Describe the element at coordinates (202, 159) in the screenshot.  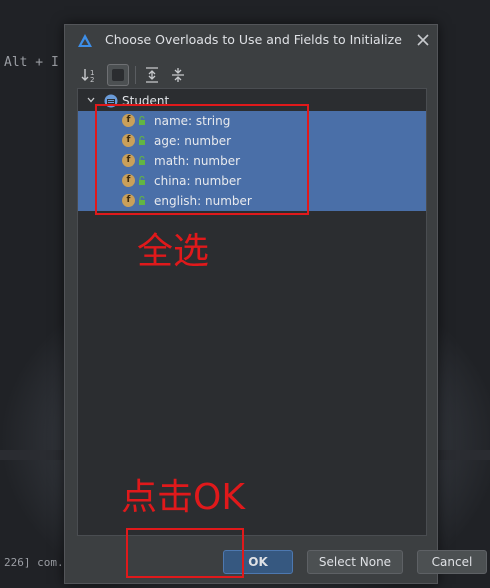
I see `annotation-box-fields` at that location.